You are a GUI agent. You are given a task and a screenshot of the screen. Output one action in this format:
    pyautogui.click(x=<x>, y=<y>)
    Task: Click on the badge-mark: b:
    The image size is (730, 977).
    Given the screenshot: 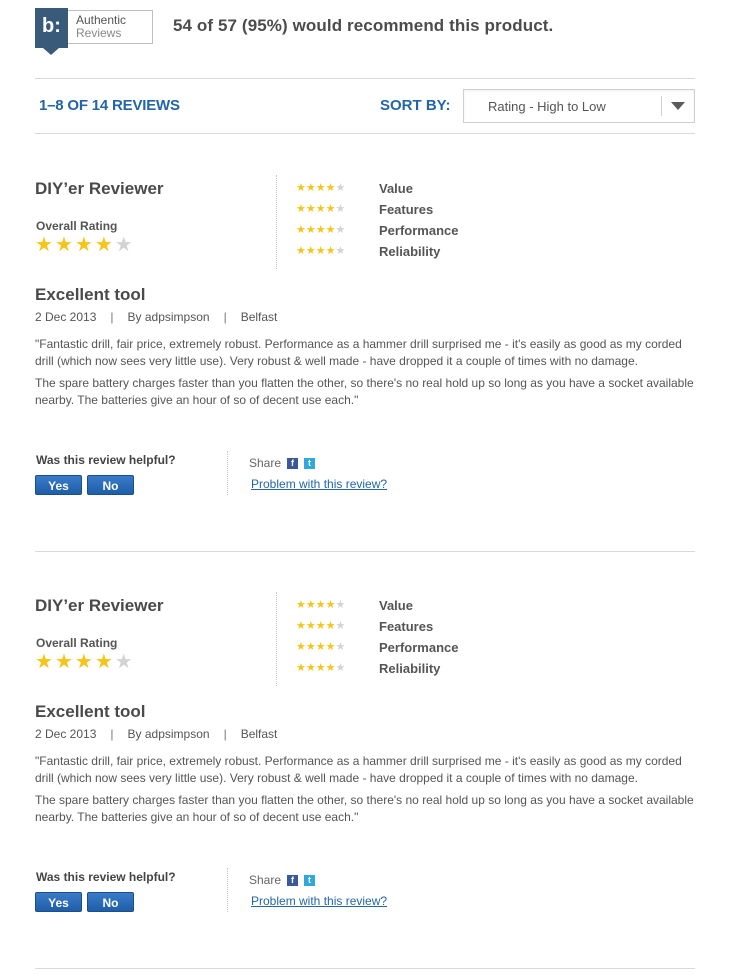 What is the action you would take?
    pyautogui.click(x=51, y=31)
    